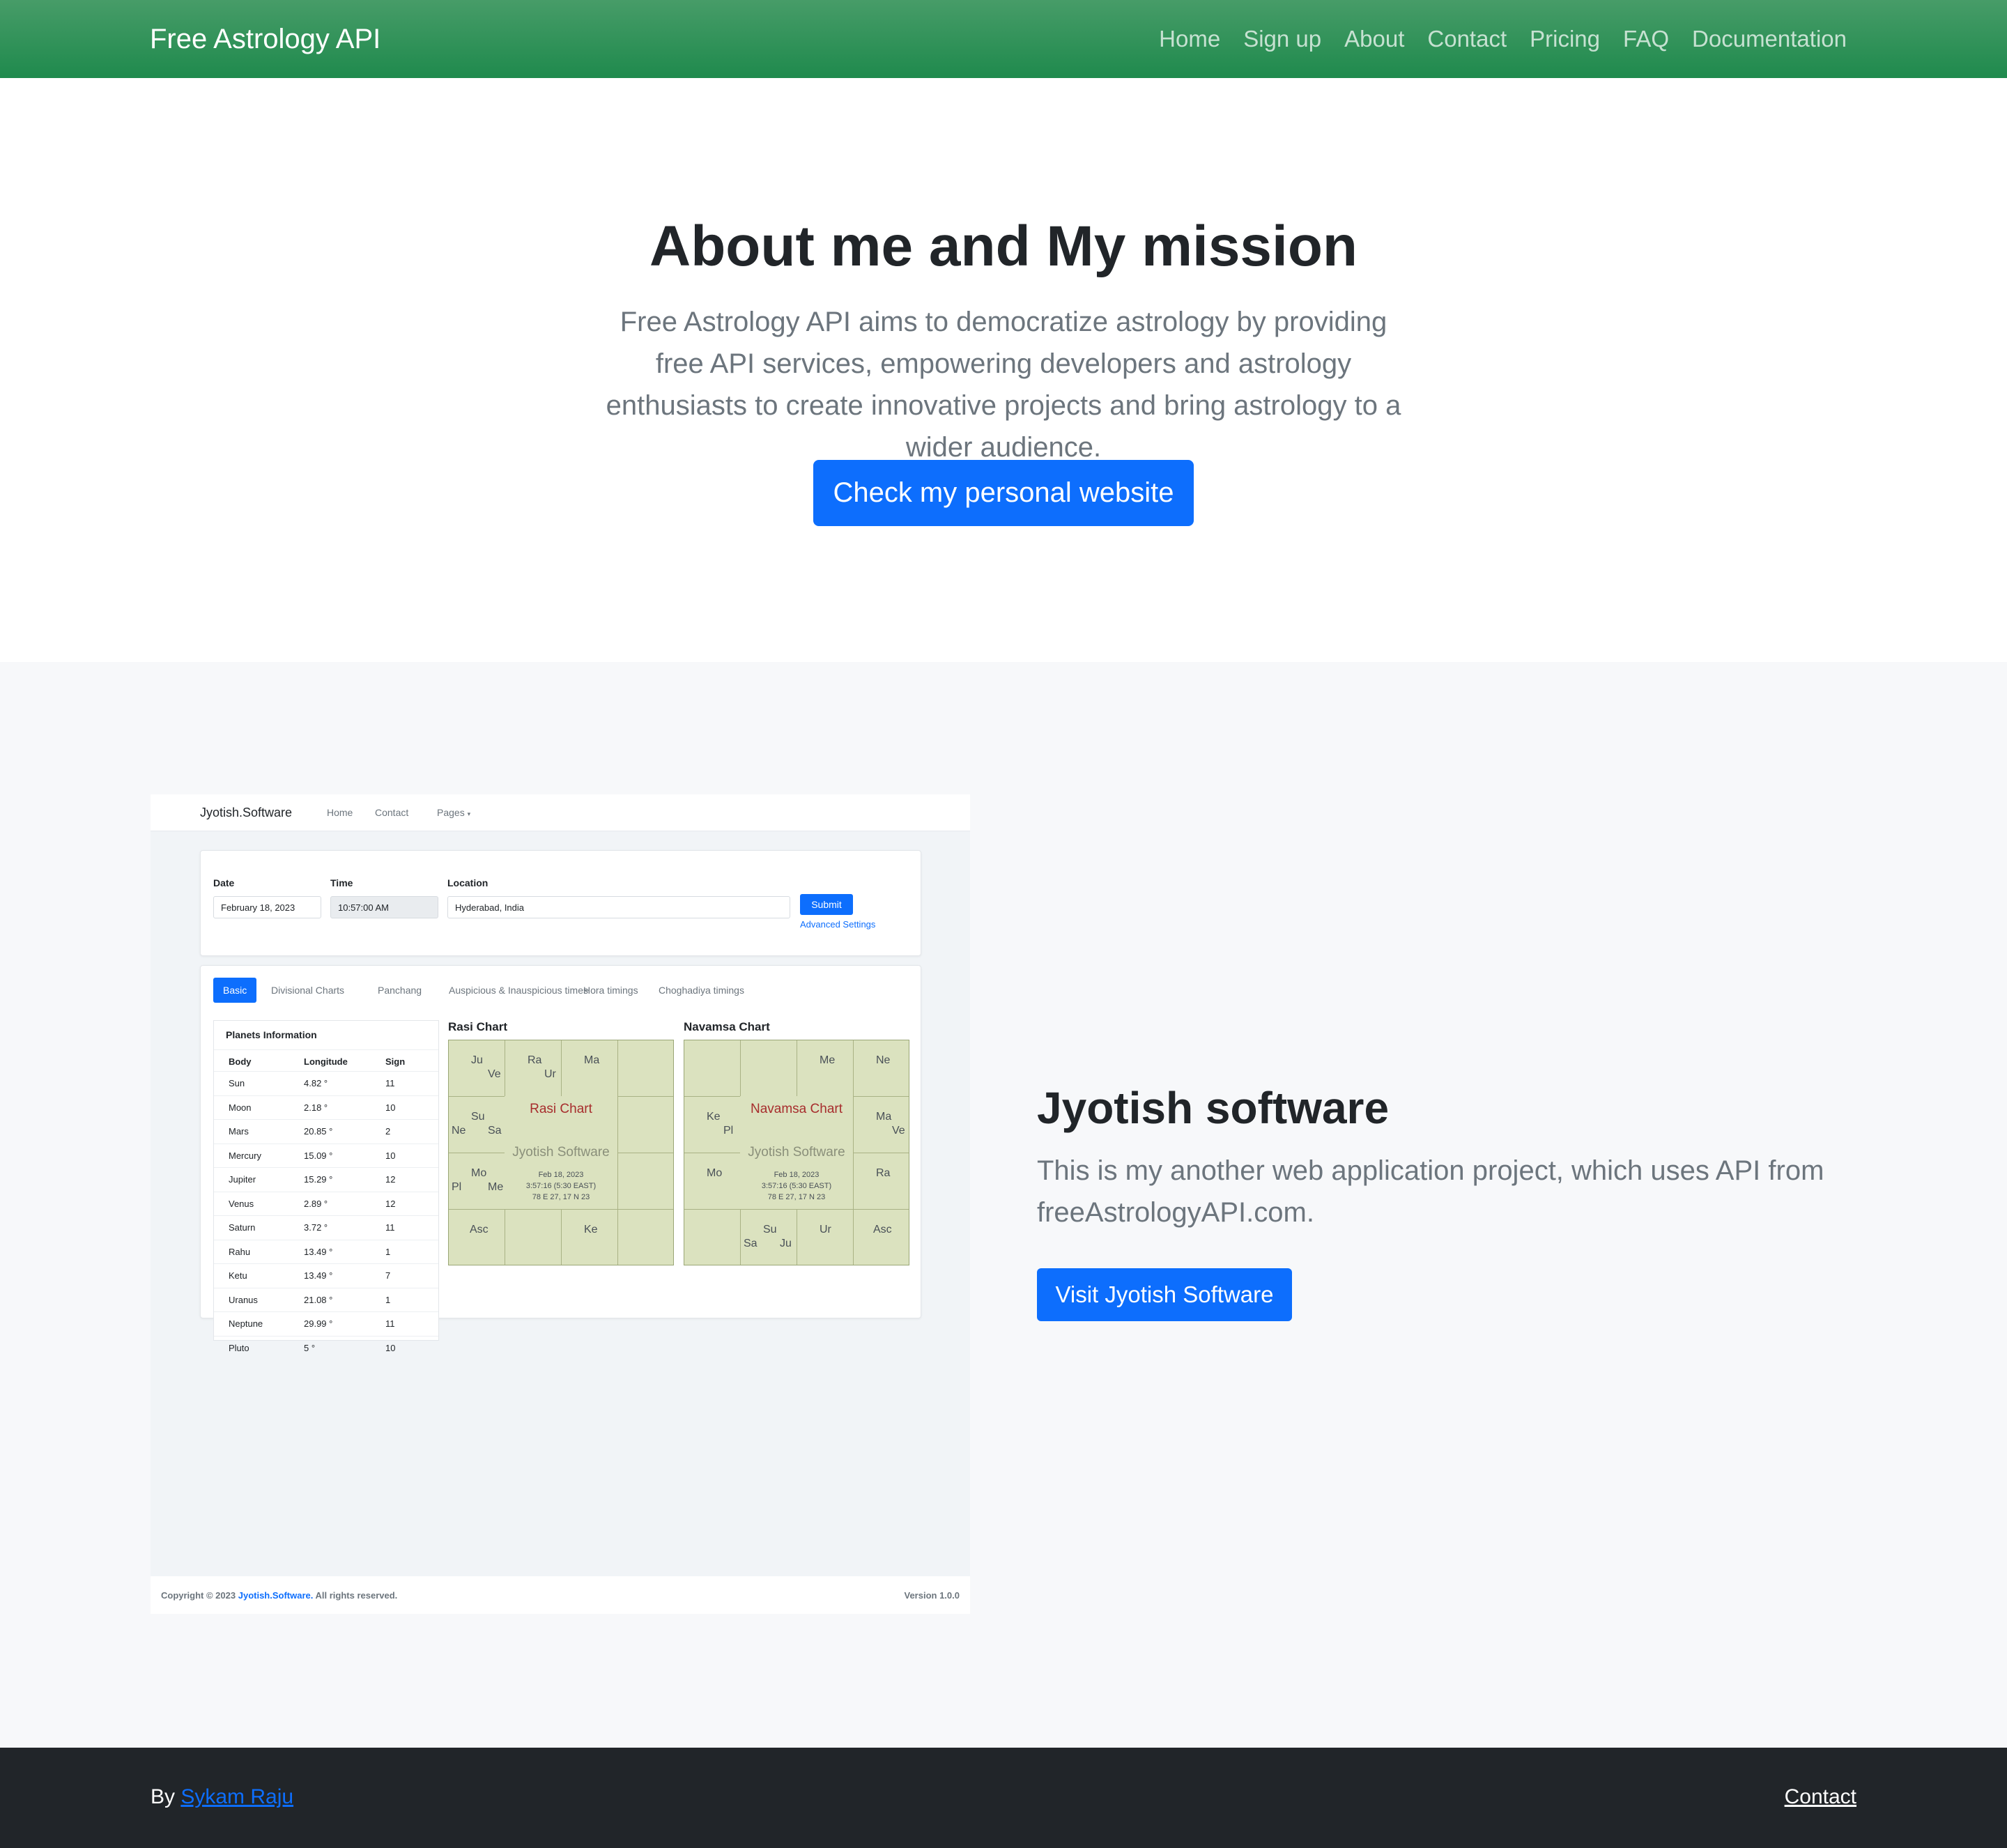 This screenshot has width=2007, height=1848. I want to click on nav-home: Home, so click(1189, 39).